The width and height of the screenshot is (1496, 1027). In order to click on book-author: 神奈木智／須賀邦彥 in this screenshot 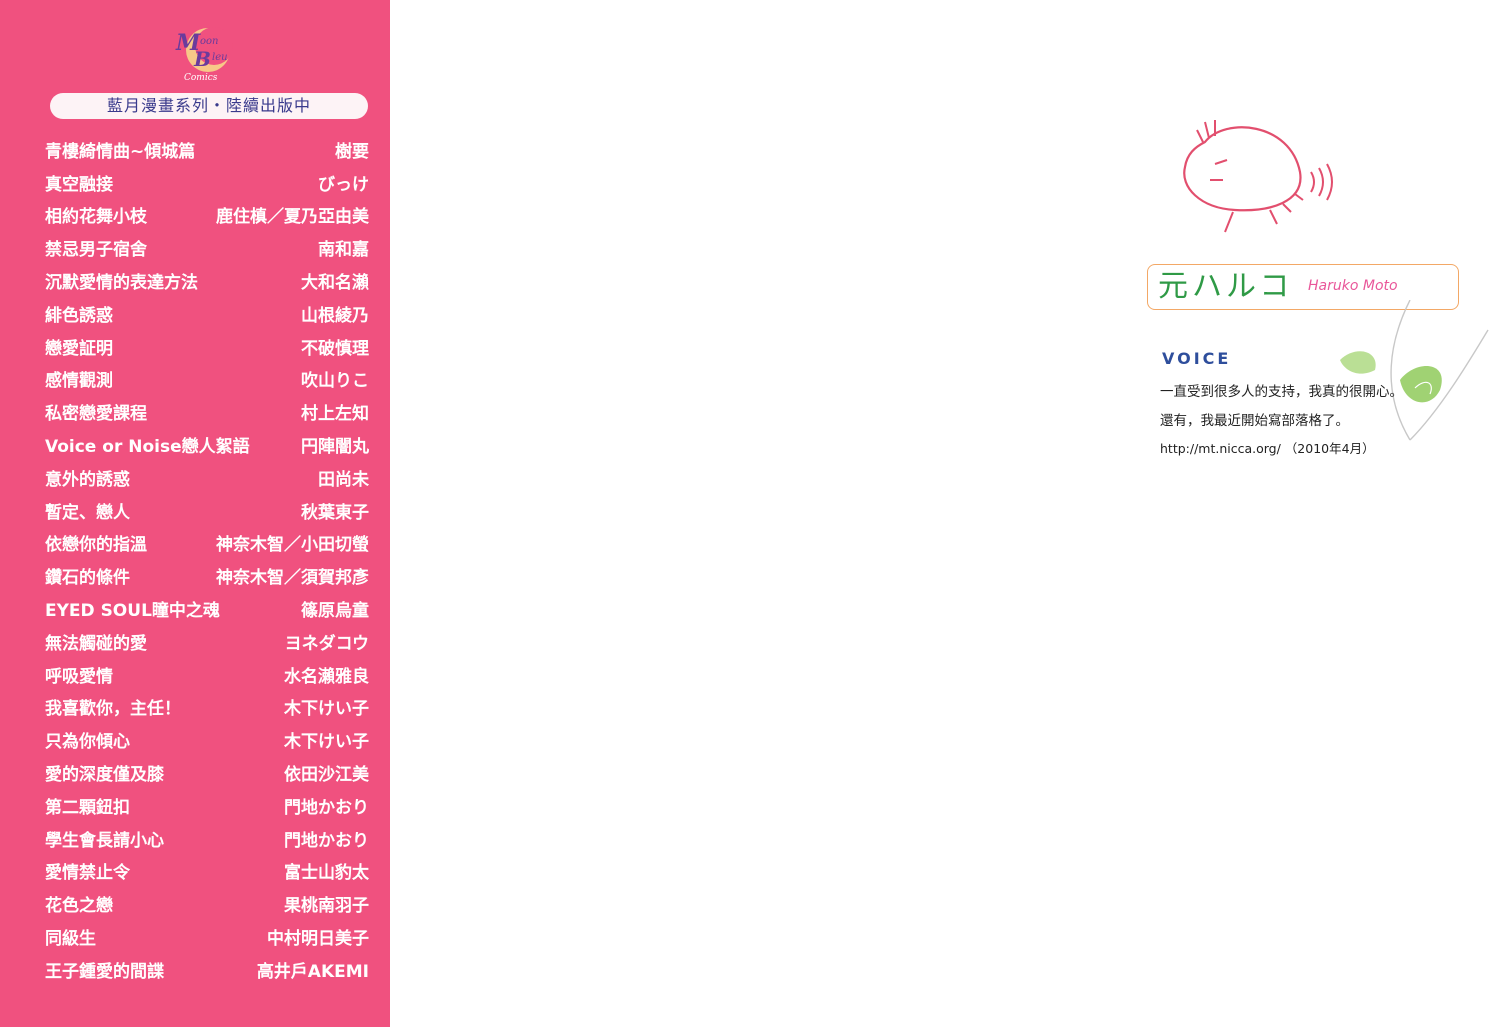, I will do `click(292, 578)`.